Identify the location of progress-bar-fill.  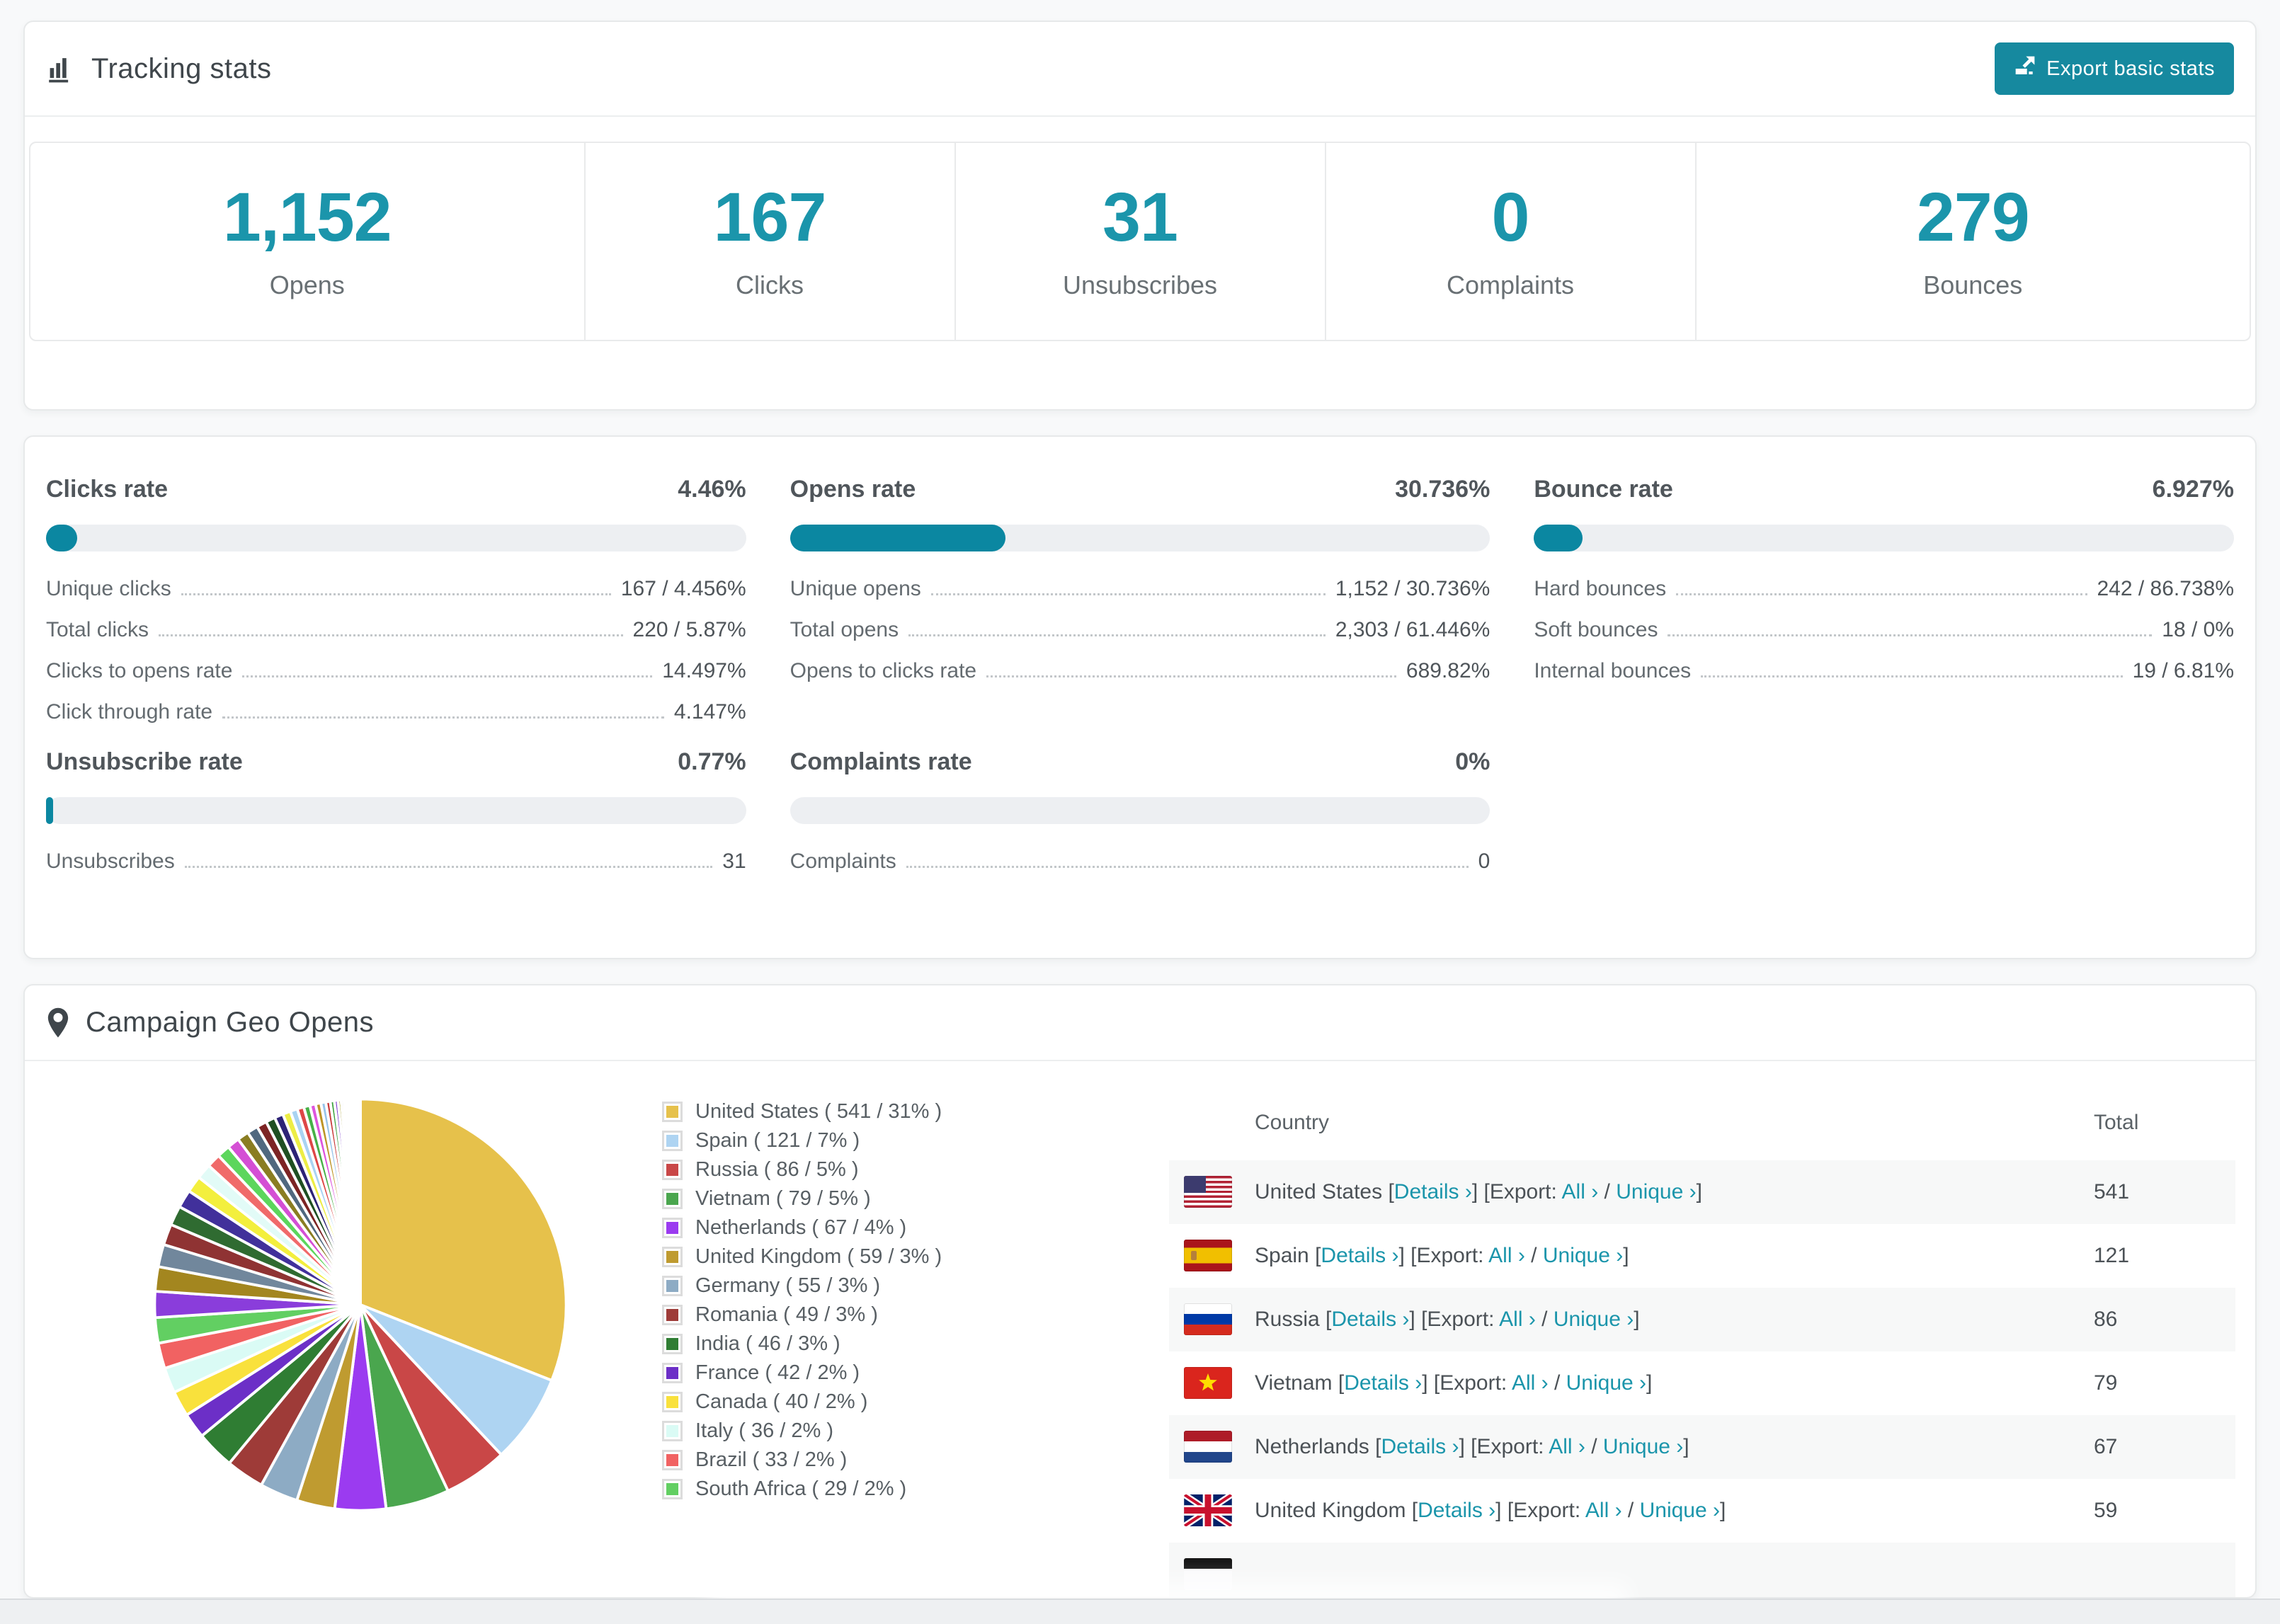
(49, 810).